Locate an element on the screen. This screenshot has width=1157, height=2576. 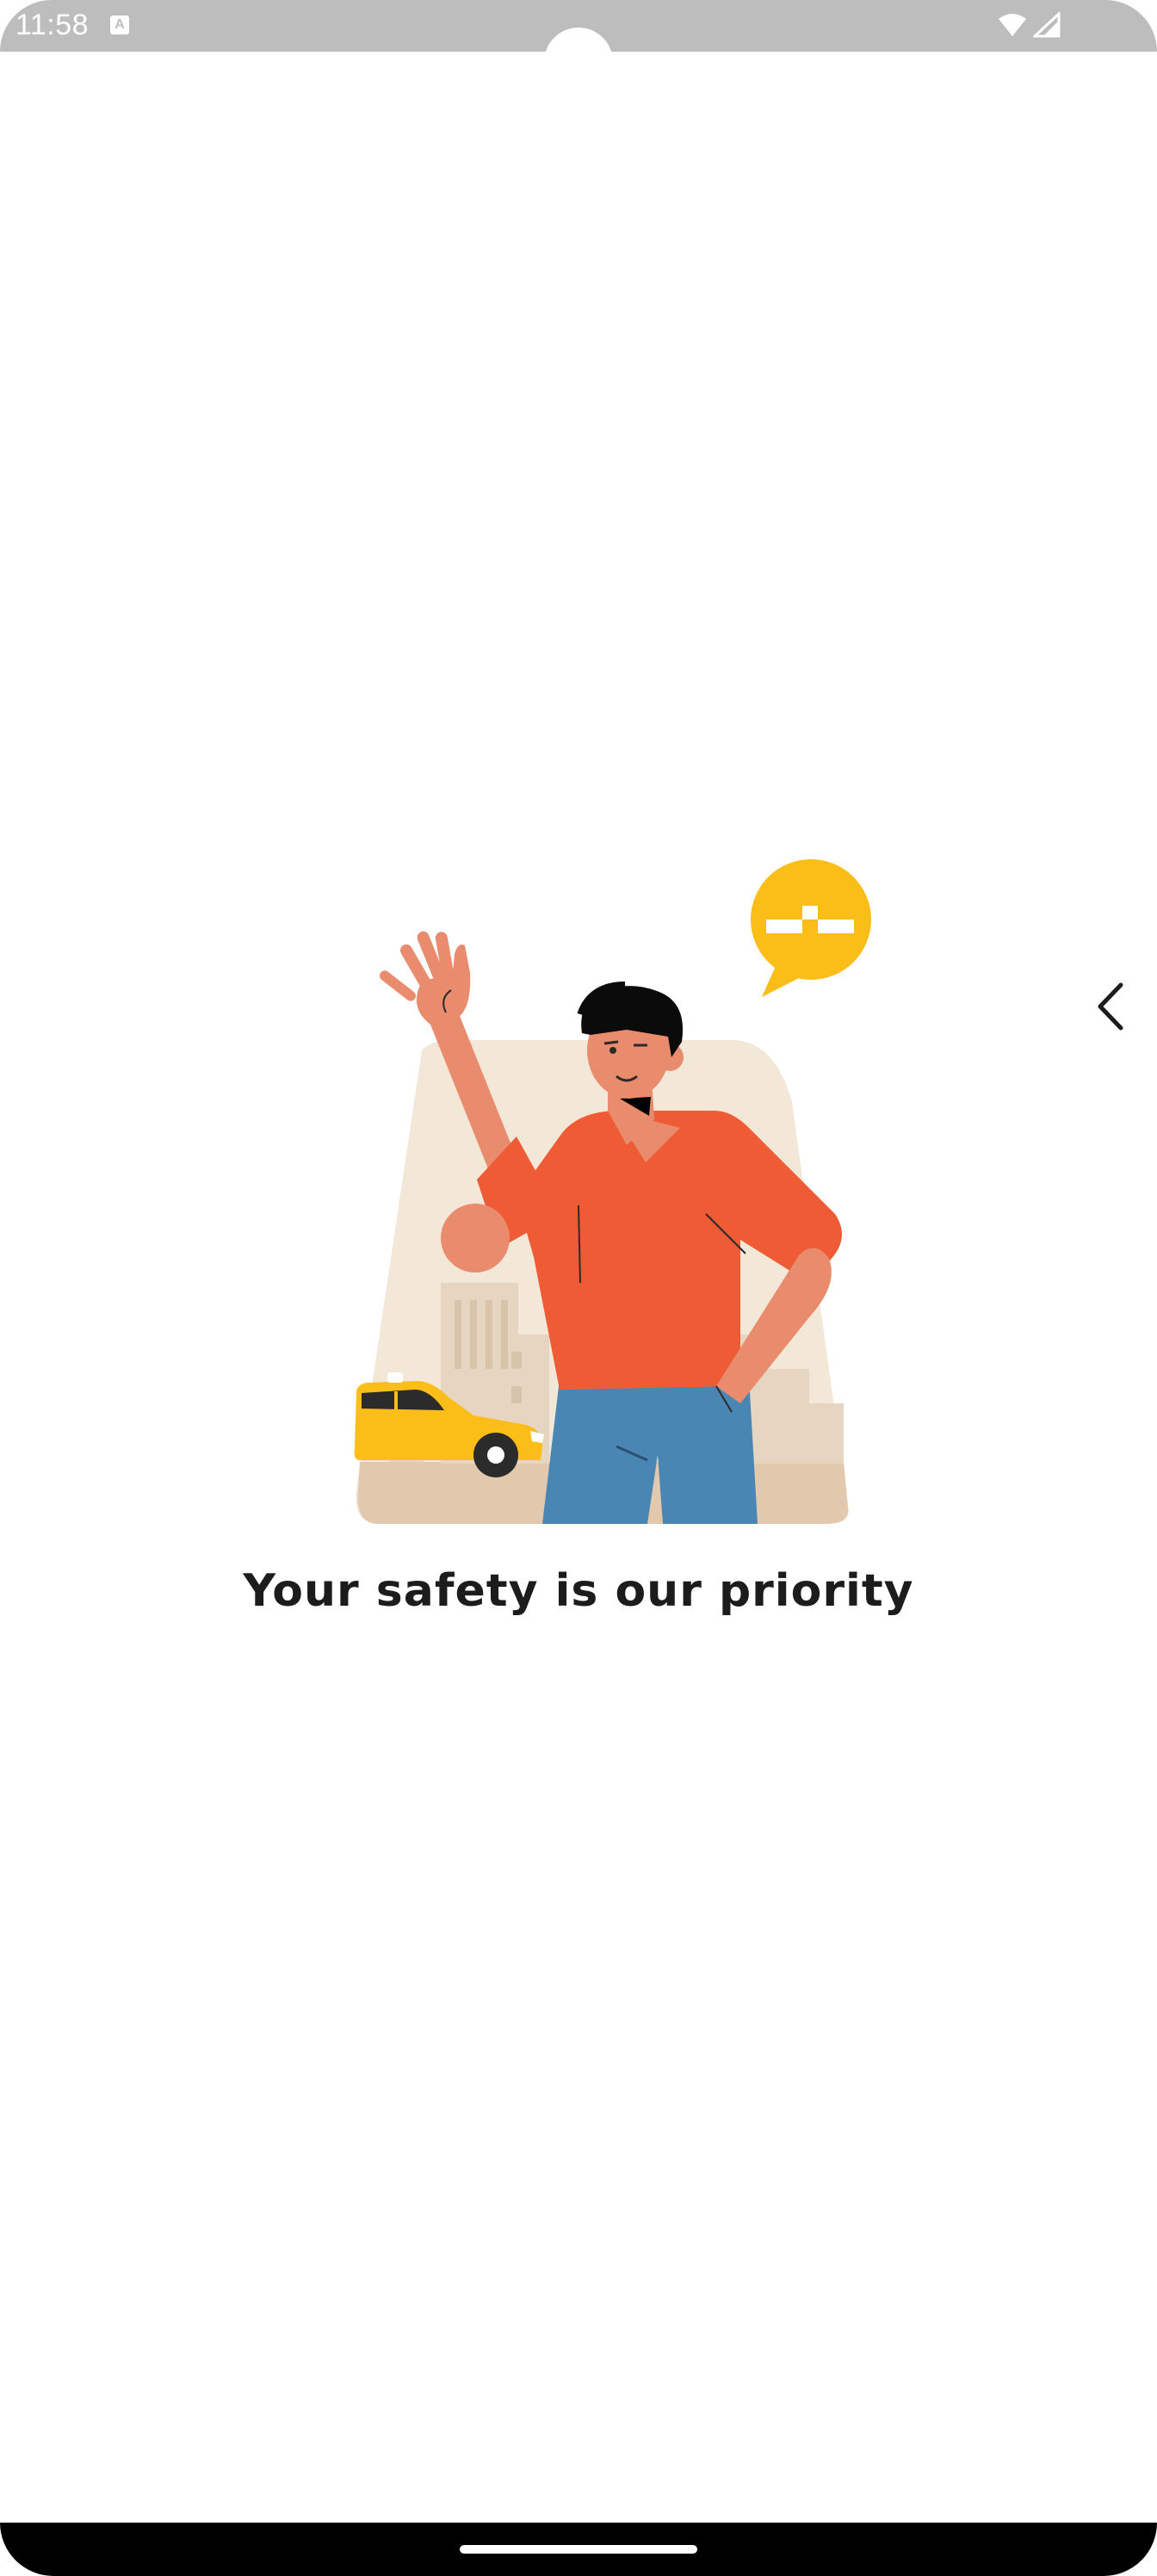
status-time: 11:58 is located at coordinates (52, 25).